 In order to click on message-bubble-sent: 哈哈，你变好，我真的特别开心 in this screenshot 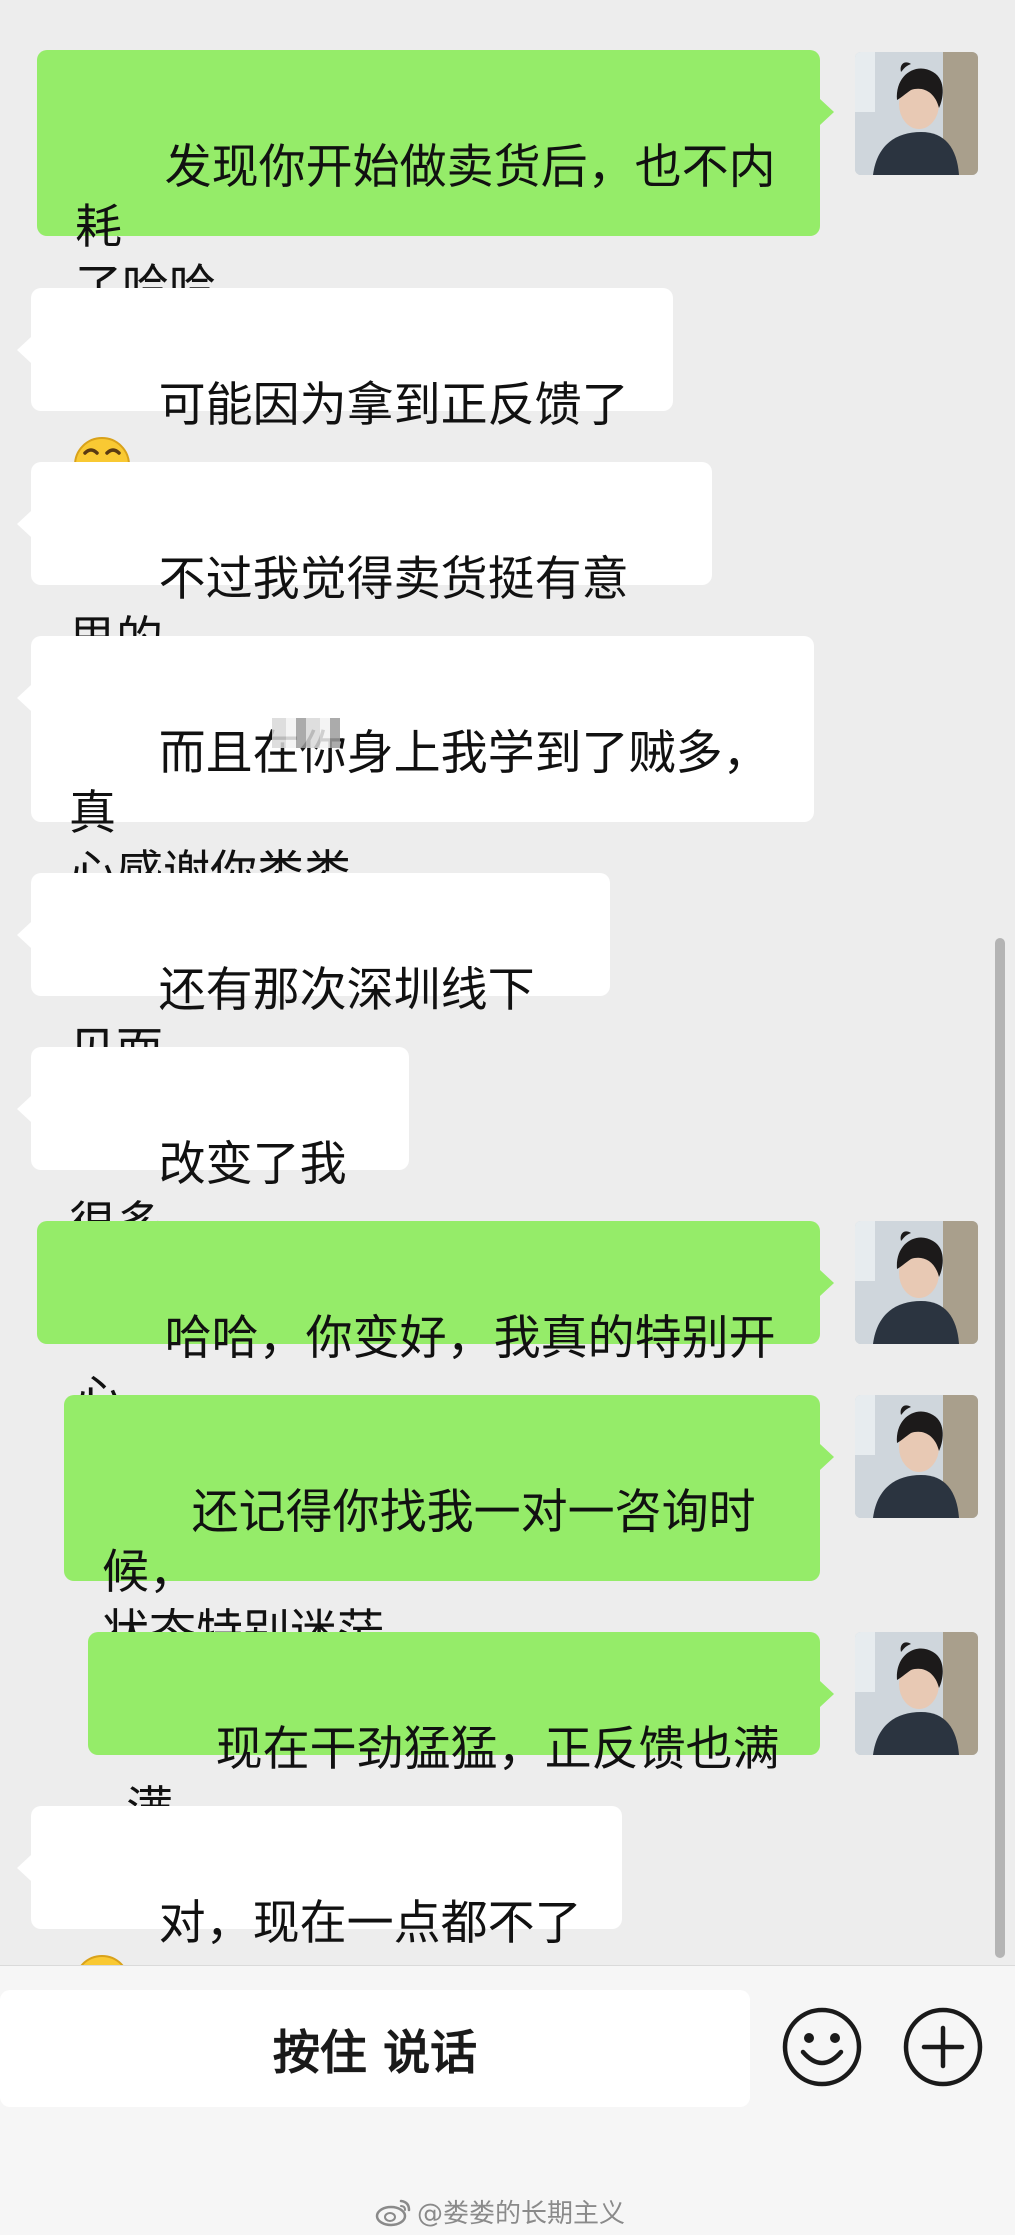, I will do `click(435, 1323)`.